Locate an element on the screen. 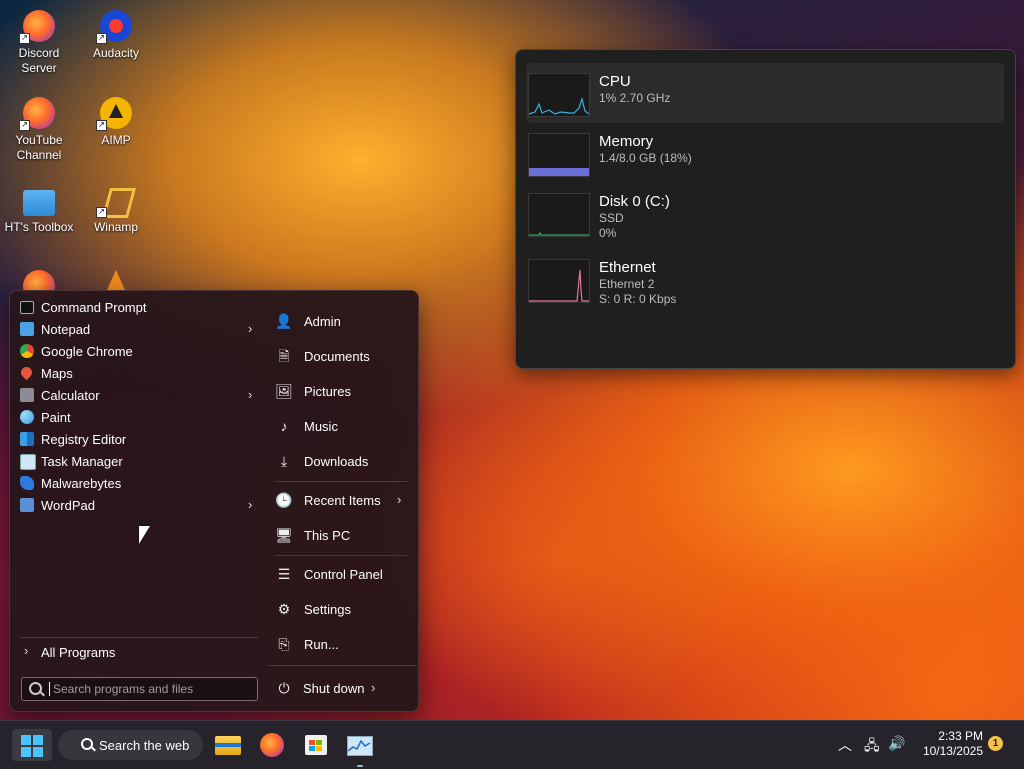  command-prompt-icon is located at coordinates (27, 307).